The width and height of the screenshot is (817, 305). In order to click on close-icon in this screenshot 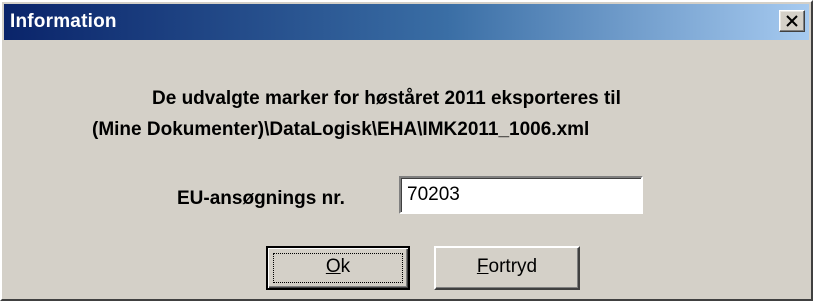, I will do `click(792, 21)`.